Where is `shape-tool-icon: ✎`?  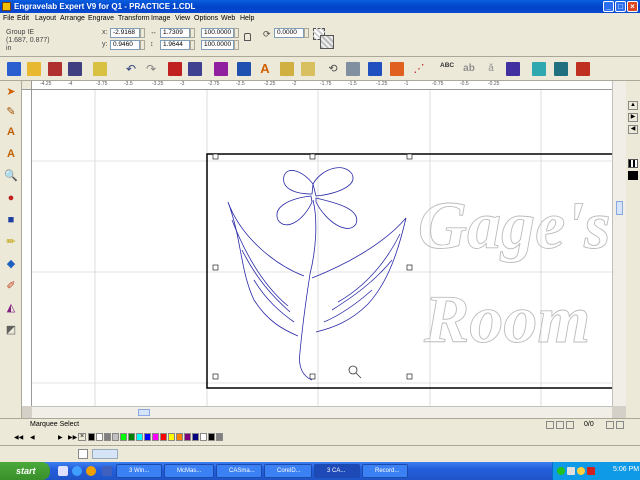
shape-tool-icon: ✎ is located at coordinates (11, 112).